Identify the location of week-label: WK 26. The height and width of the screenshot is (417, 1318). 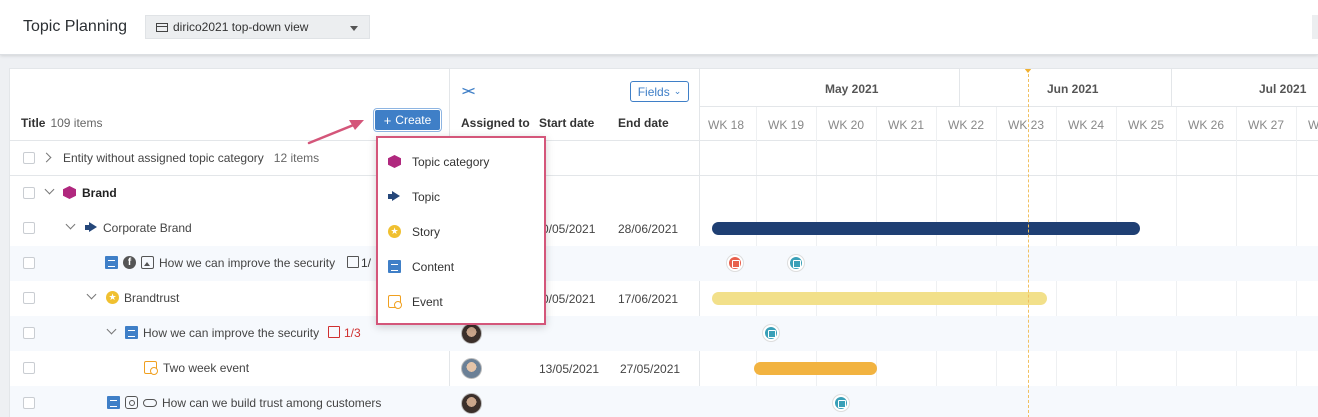
(1206, 125).